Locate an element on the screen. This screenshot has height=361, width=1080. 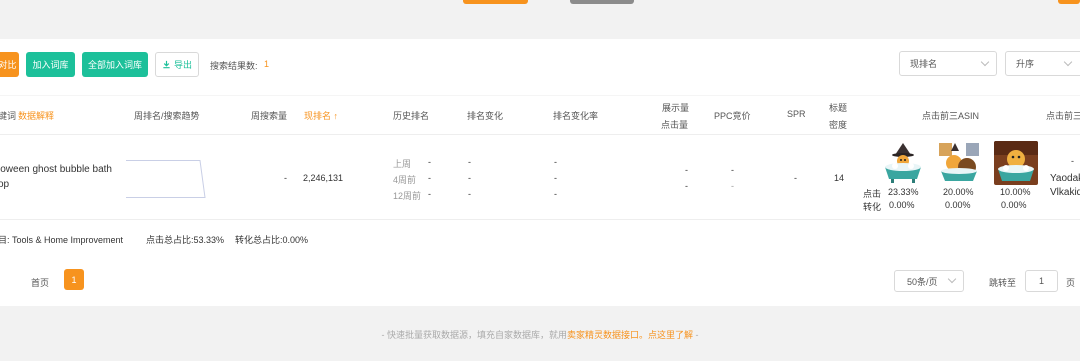
header-spr: SPR is located at coordinates (796, 114).